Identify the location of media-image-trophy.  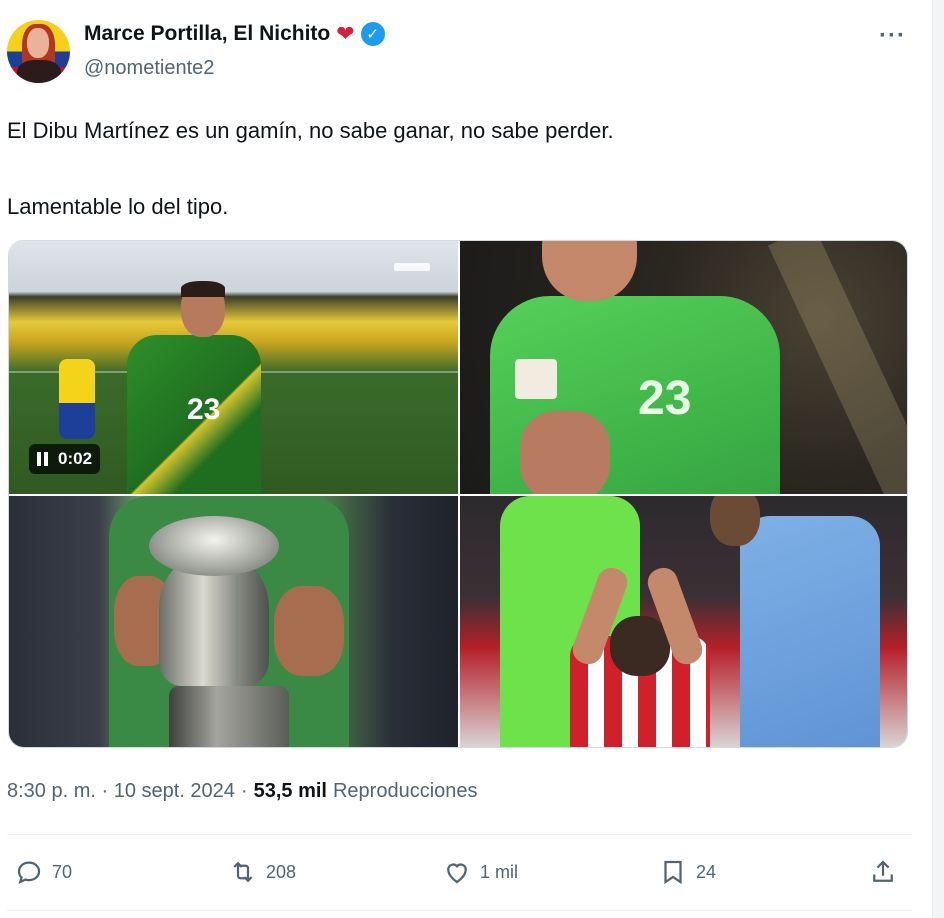
(233, 621).